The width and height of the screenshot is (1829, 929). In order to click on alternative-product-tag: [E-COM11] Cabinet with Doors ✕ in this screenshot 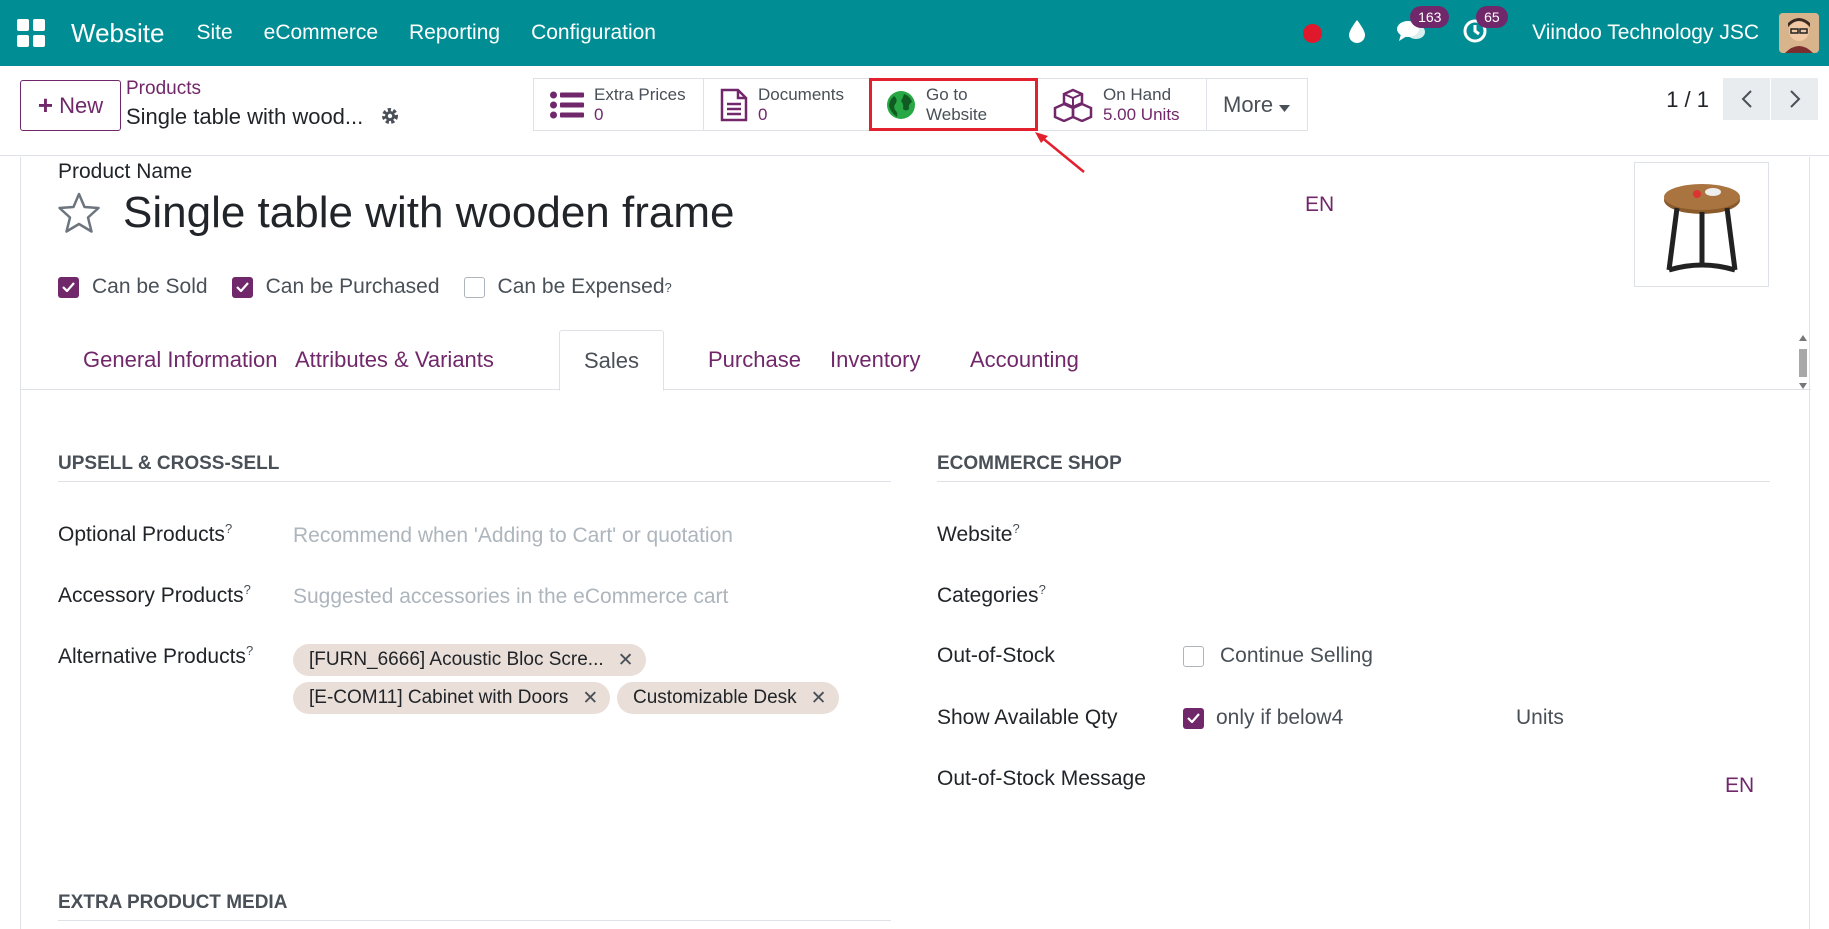, I will do `click(452, 698)`.